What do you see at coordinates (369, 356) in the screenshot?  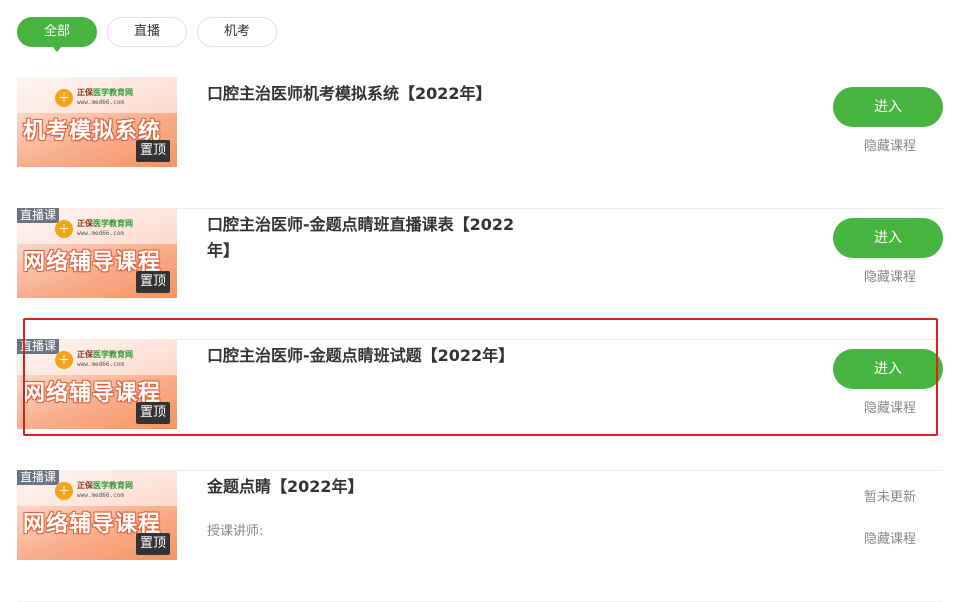 I see `course-title: 口腔主治医师-金题点睛班试题【2022年】` at bounding box center [369, 356].